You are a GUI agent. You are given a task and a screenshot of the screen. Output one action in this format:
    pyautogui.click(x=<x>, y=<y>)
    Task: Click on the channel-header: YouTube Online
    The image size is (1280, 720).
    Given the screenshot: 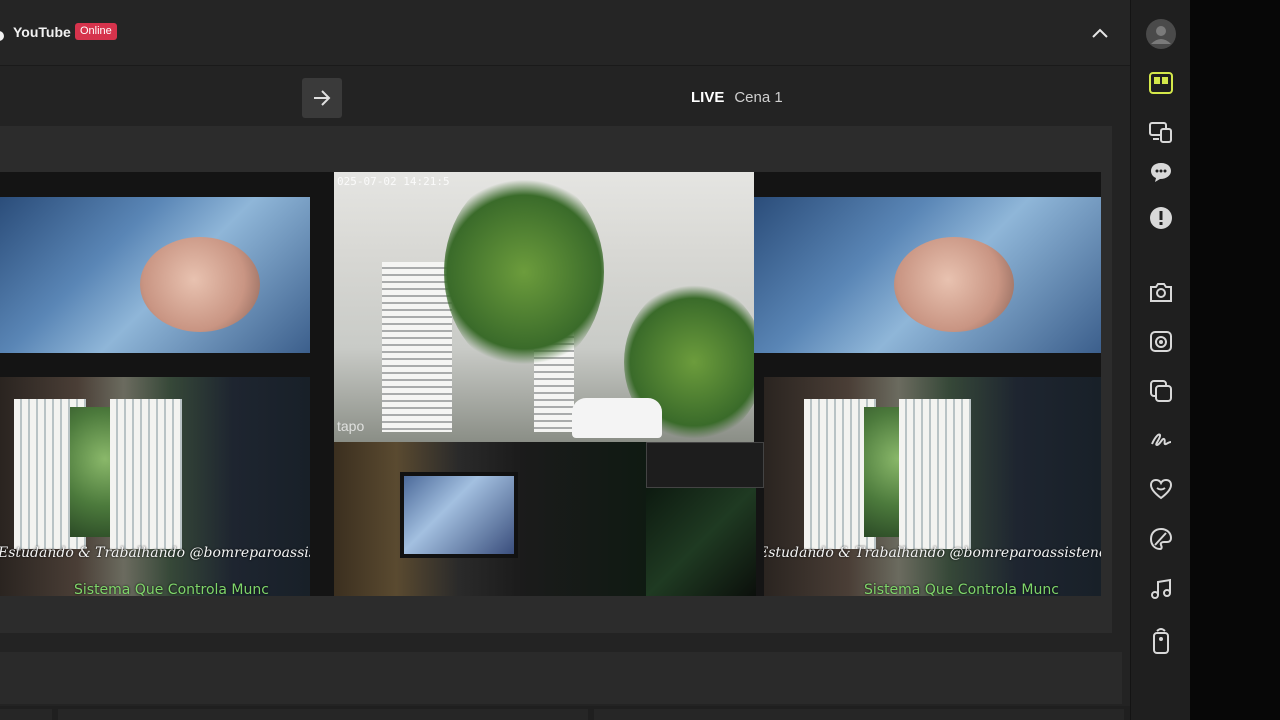 What is the action you would take?
    pyautogui.click(x=565, y=33)
    